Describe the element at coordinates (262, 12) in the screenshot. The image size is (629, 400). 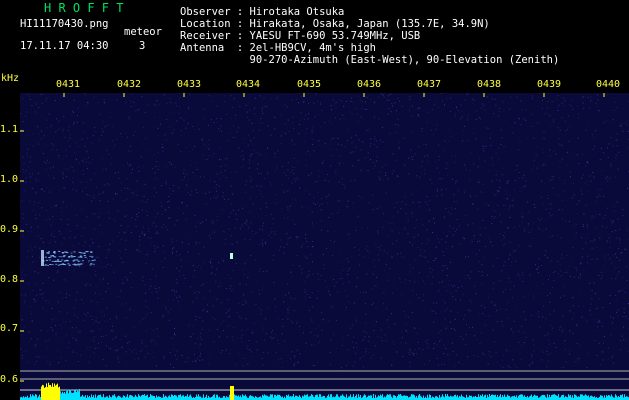
I see `observer-line: Observer : Hirotaka Otsuka` at that location.